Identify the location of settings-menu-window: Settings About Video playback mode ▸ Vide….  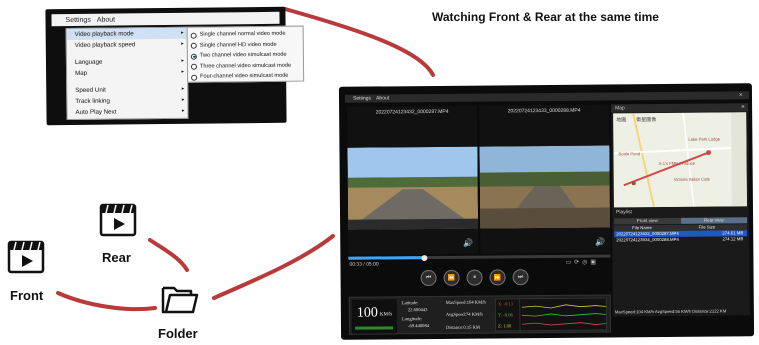
(175, 66).